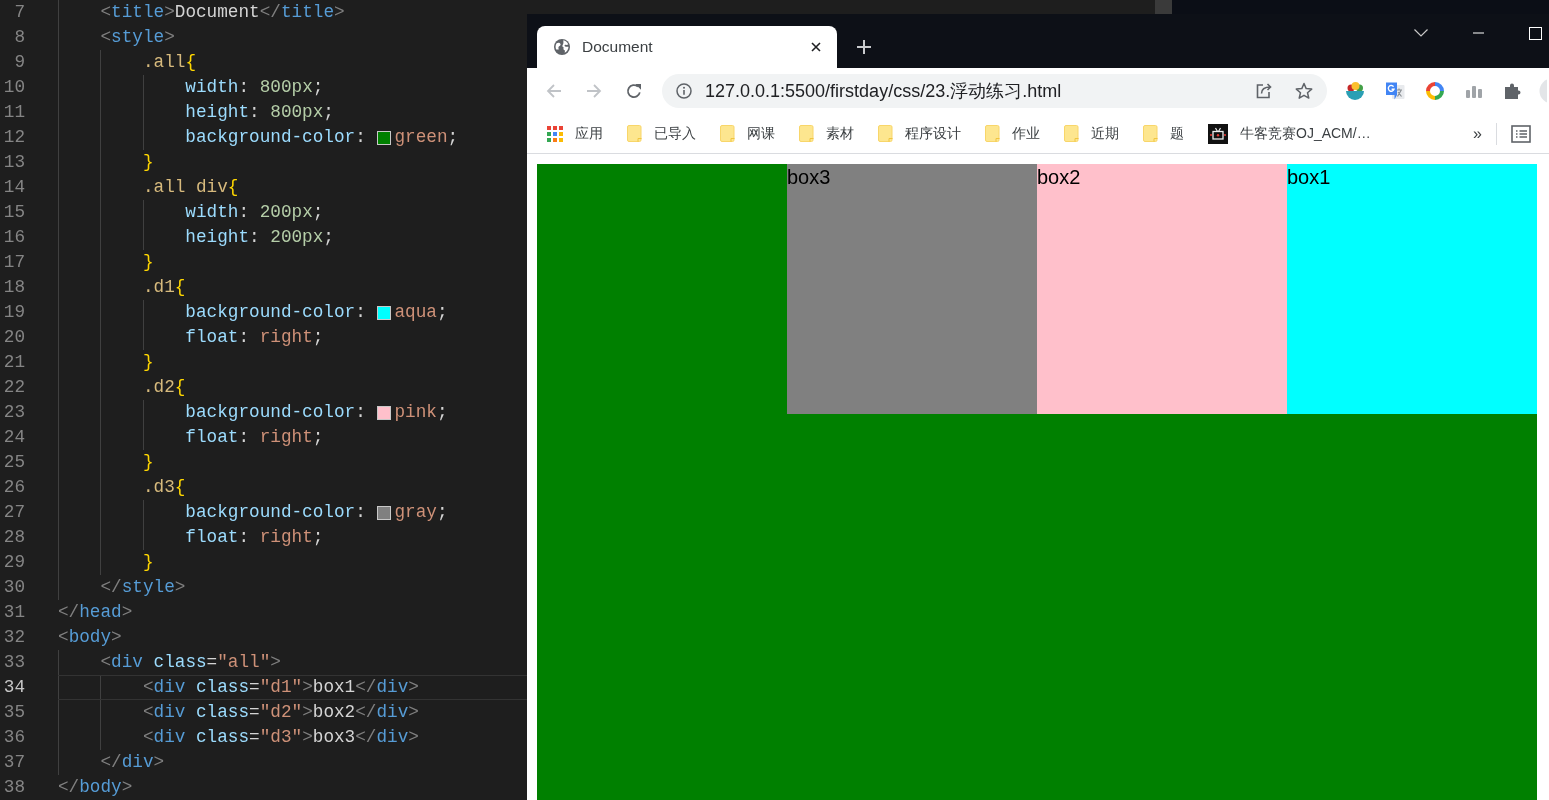 Image resolution: width=1549 pixels, height=800 pixels. Describe the element at coordinates (90, 637) in the screenshot. I see `code-text: <body>` at that location.